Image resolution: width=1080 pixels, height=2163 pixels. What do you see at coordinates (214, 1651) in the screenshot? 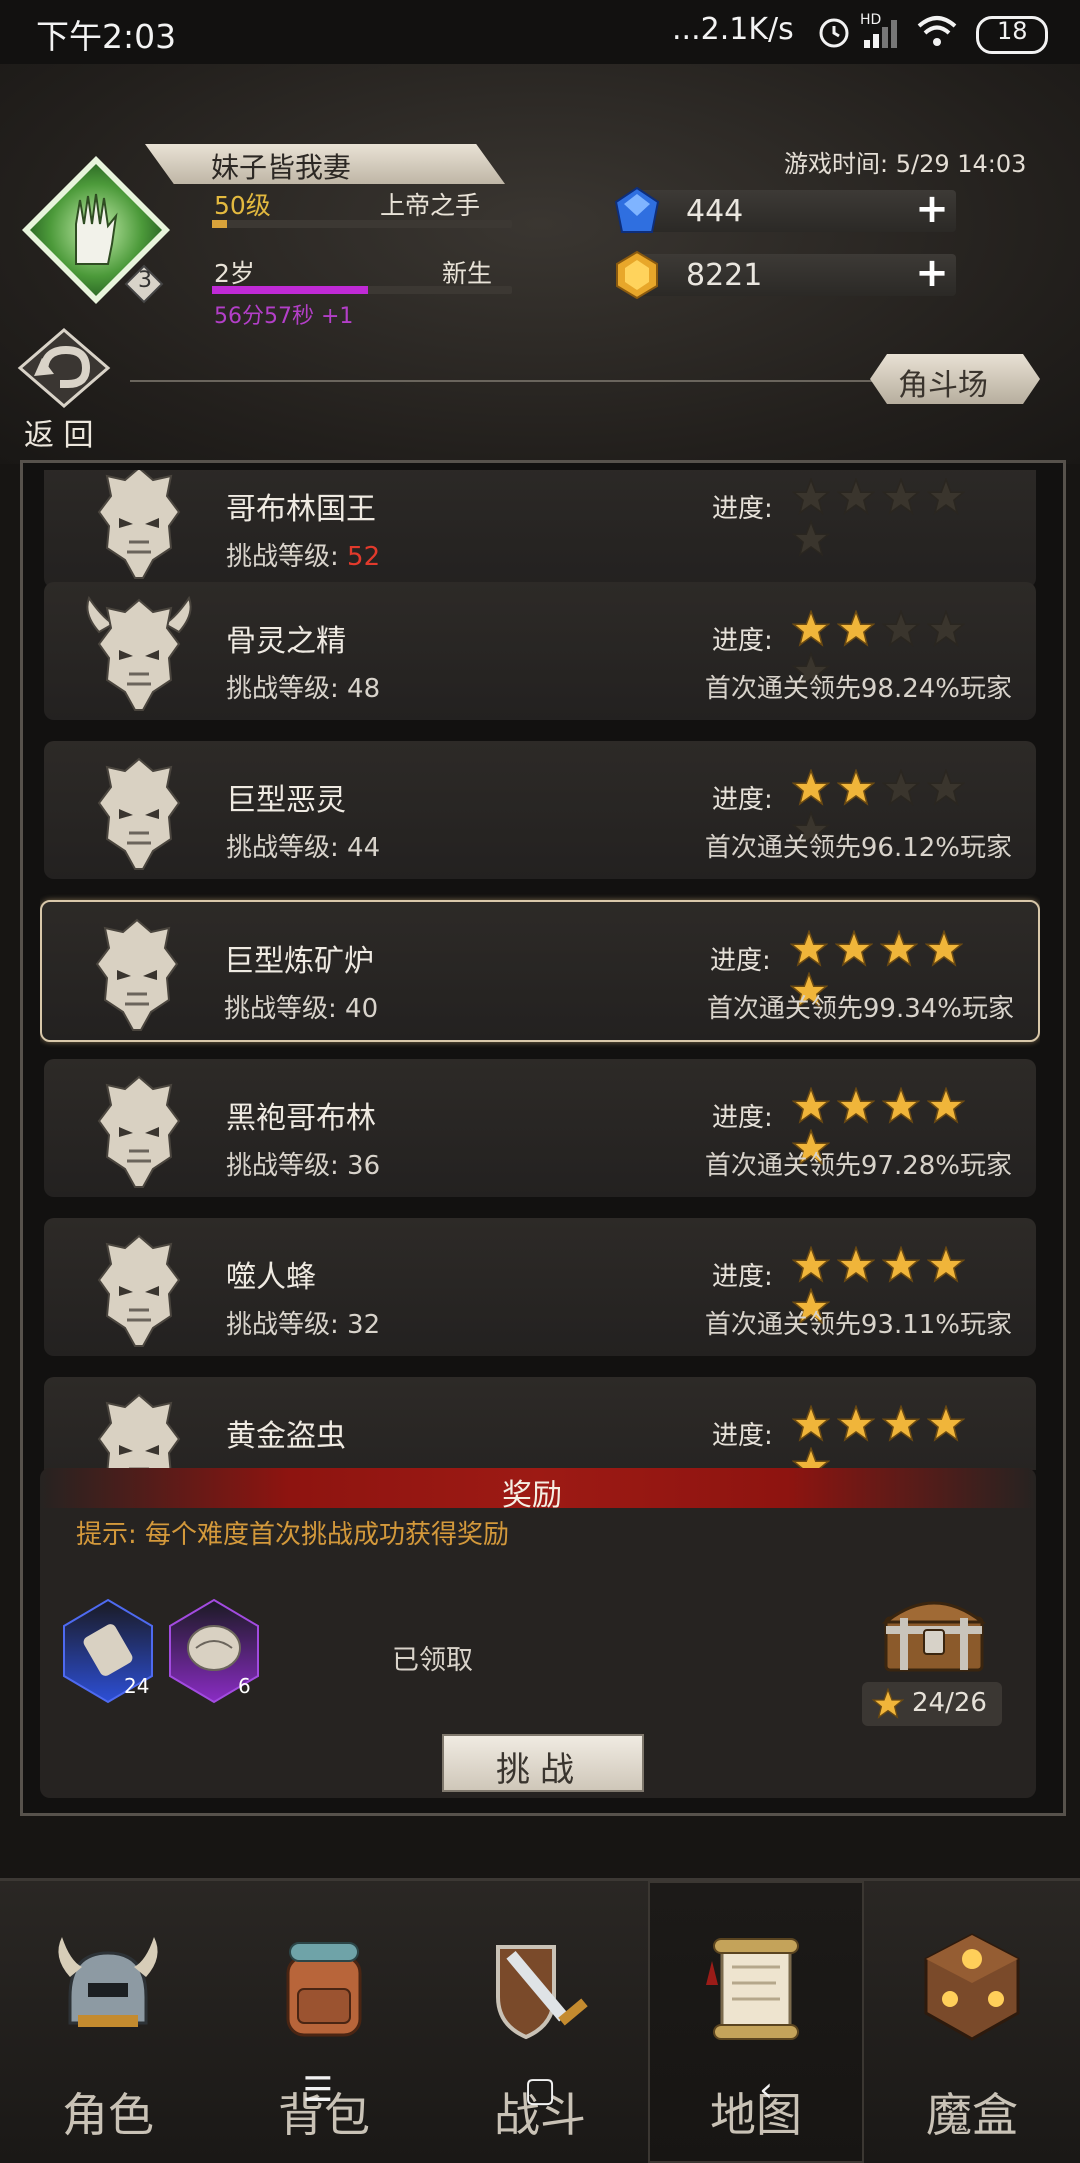
I see `reward-item-shell: 6` at bounding box center [214, 1651].